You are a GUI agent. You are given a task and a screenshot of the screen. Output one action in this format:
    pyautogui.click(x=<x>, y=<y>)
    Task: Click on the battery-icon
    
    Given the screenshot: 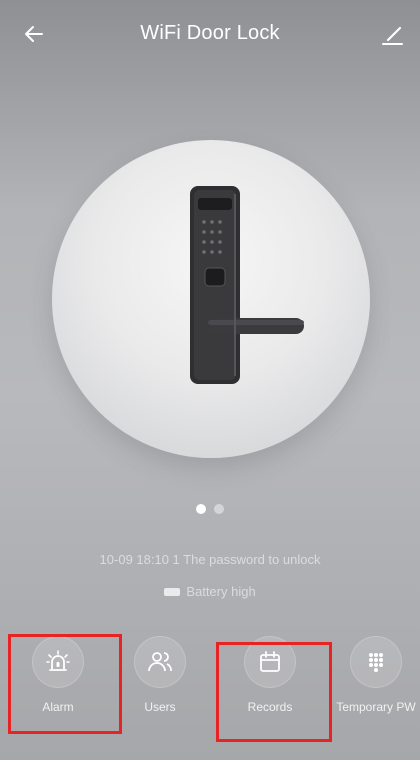 What is the action you would take?
    pyautogui.click(x=172, y=591)
    